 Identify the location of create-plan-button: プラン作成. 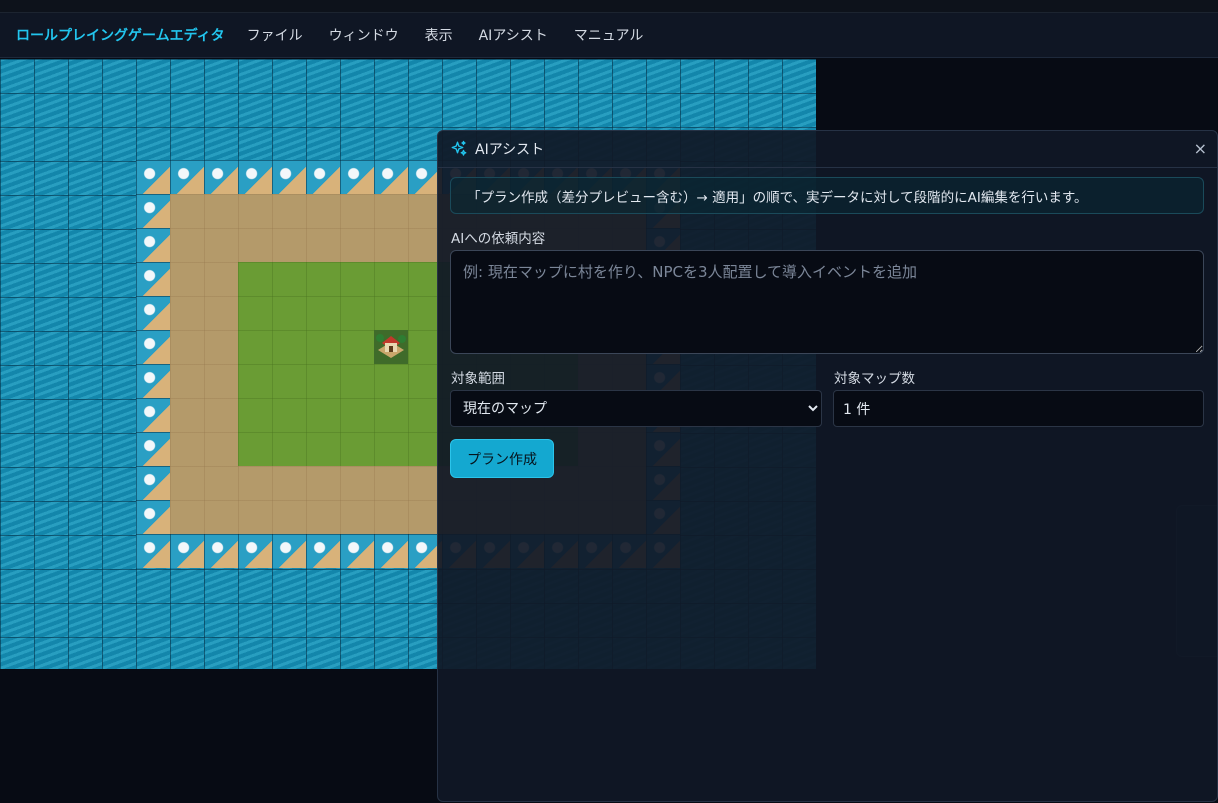
(502, 458).